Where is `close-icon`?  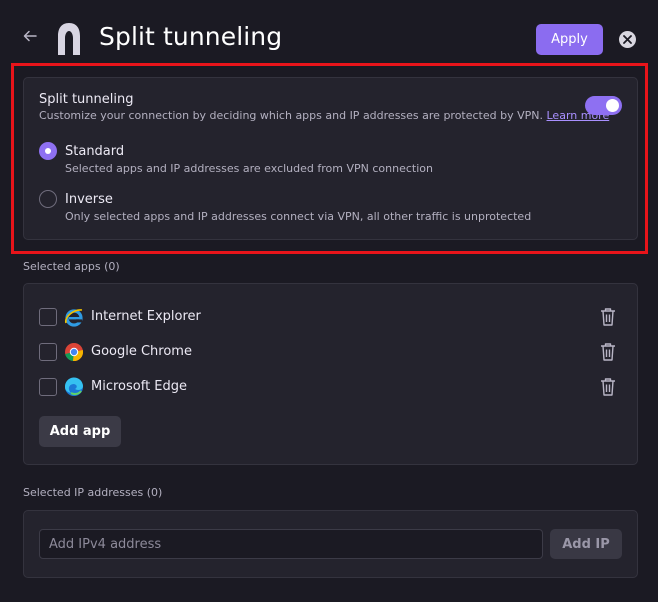
close-icon is located at coordinates (627, 39).